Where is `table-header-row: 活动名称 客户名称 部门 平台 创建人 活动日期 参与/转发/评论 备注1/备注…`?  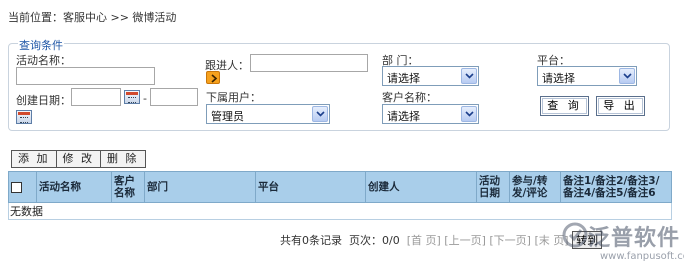
table-header-row: 活动名称 客户名称 部门 平台 创建人 活动日期 参与/转发/评论 备注1/备注… is located at coordinates (340, 187).